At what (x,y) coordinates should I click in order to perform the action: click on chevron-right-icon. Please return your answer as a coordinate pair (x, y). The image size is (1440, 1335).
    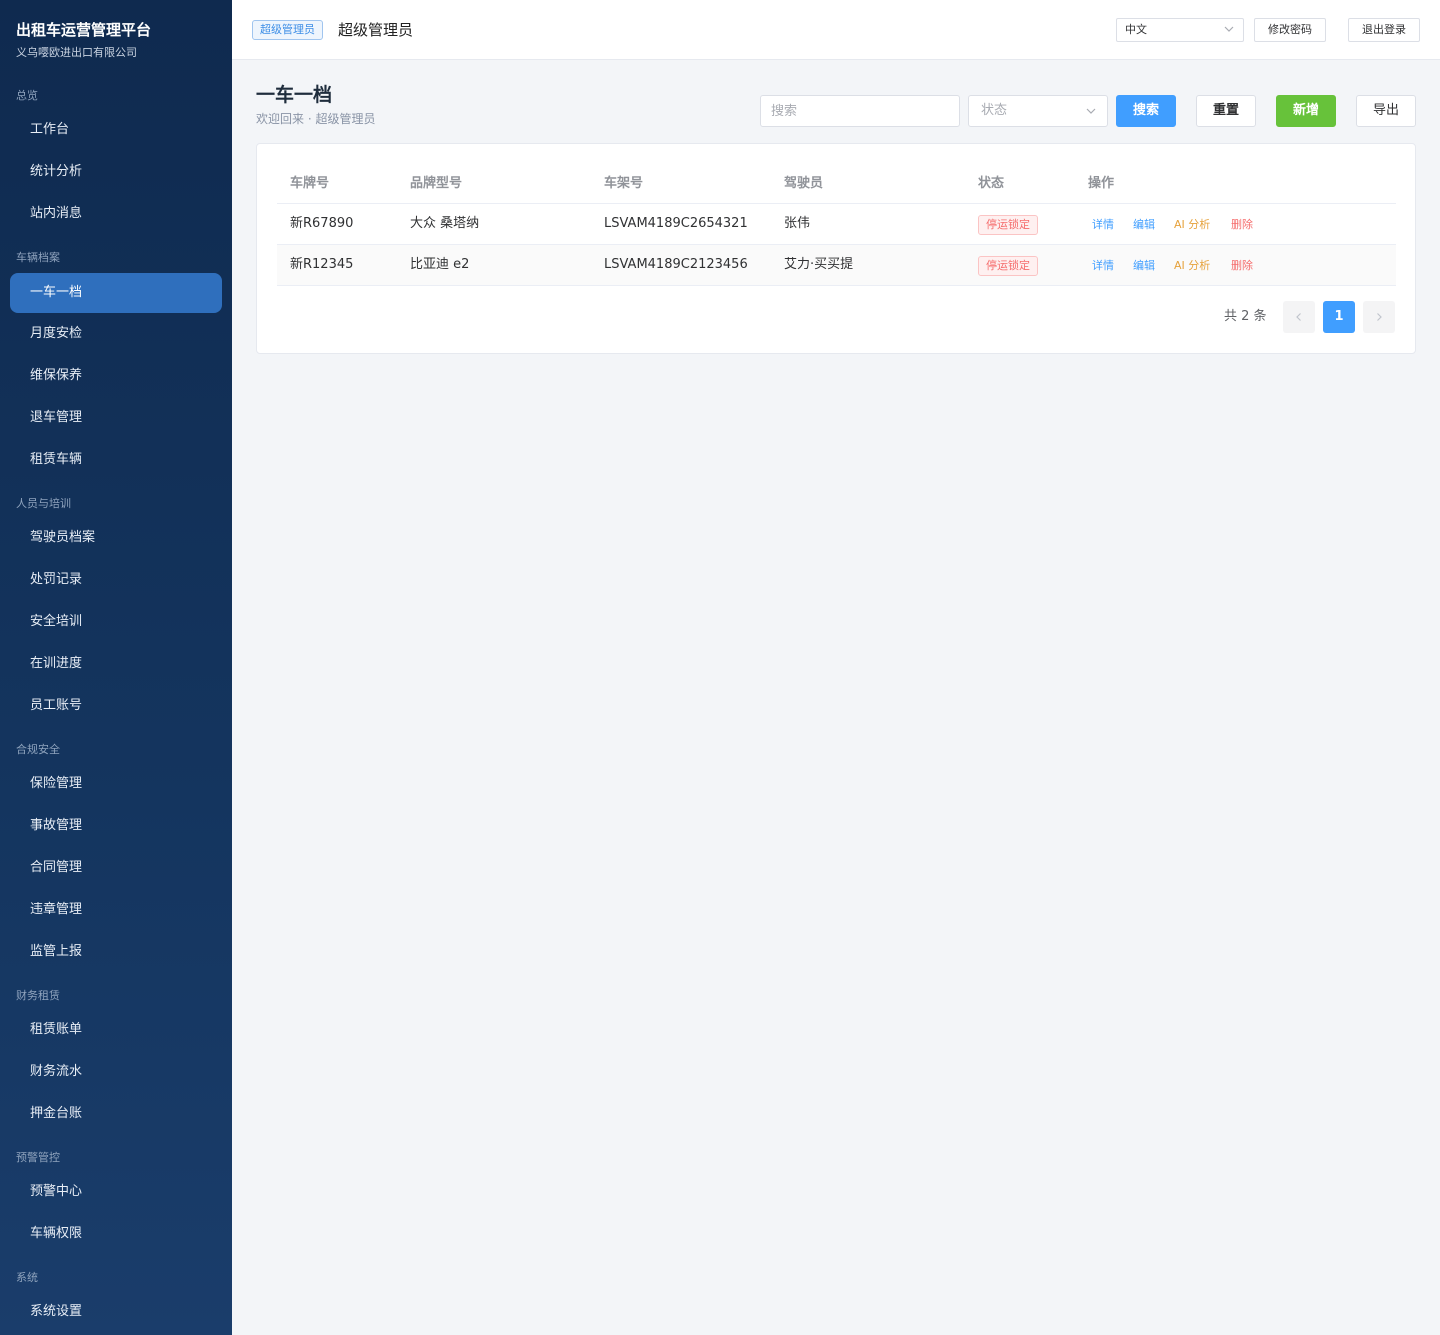
    Looking at the image, I should click on (1379, 317).